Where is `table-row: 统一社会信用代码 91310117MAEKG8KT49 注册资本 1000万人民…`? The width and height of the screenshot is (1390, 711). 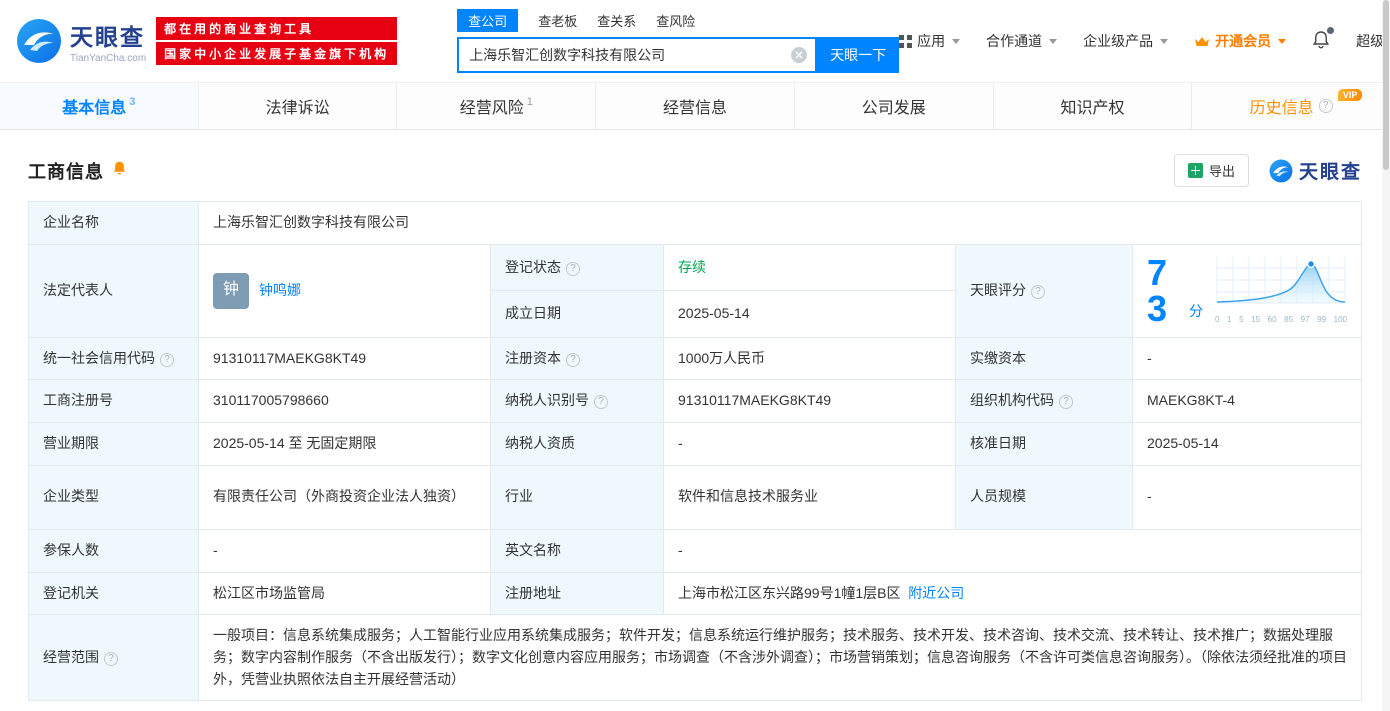
table-row: 统一社会信用代码 91310117MAEKG8KT49 注册资本 1000万人民… is located at coordinates (695, 358).